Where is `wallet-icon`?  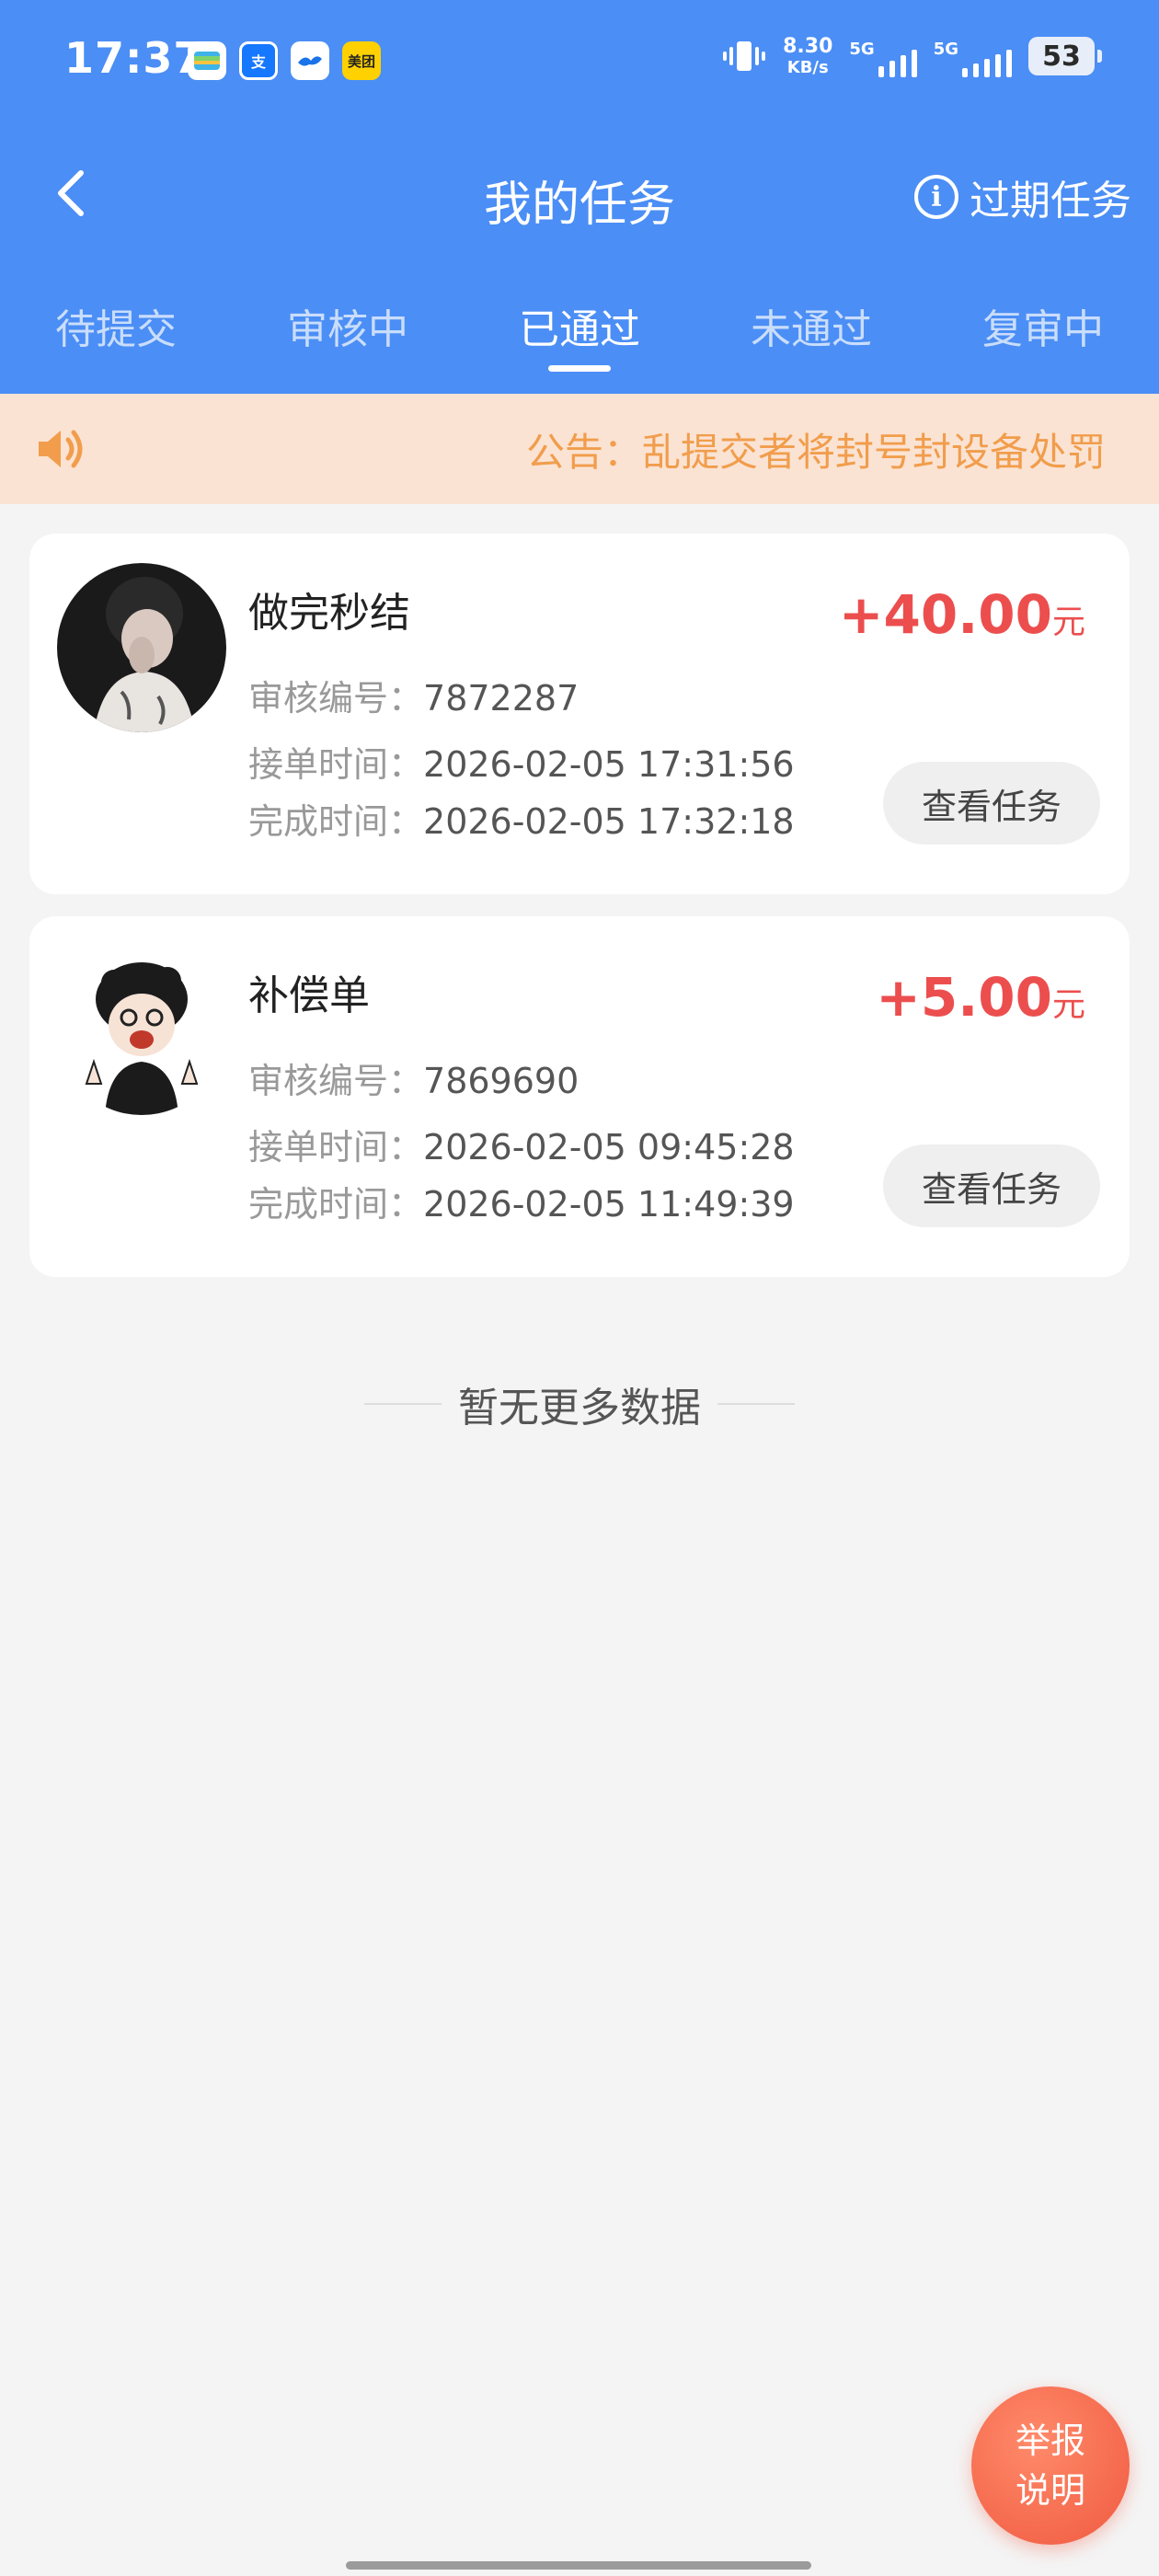
wallet-icon is located at coordinates (207, 60).